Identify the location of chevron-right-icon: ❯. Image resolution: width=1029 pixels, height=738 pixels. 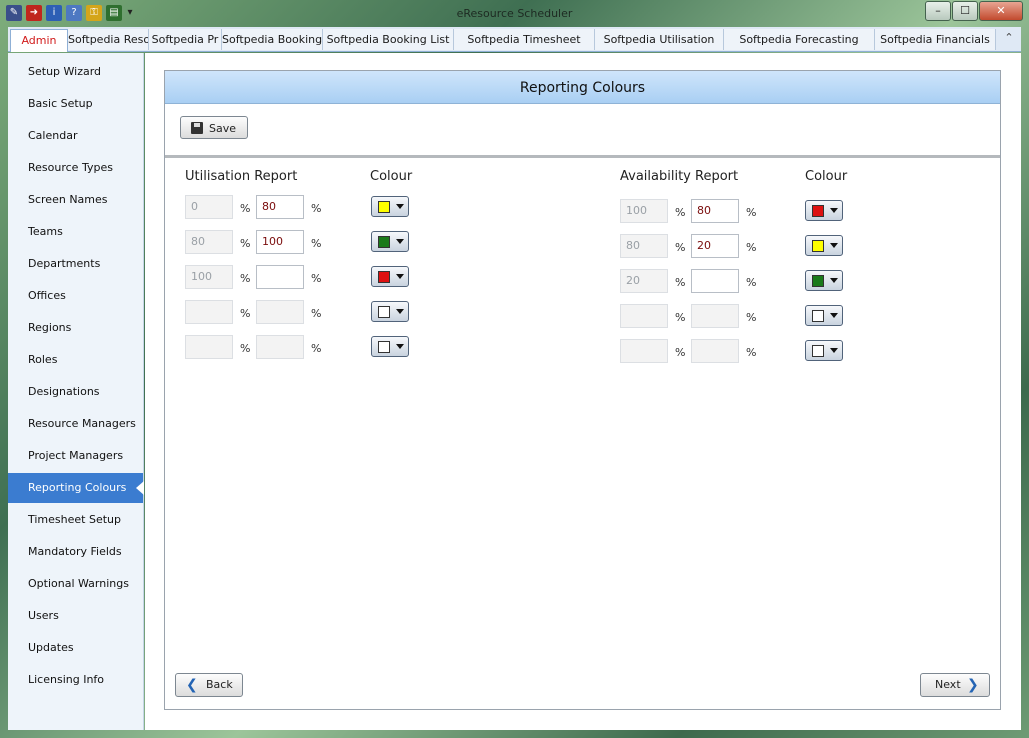
(973, 685).